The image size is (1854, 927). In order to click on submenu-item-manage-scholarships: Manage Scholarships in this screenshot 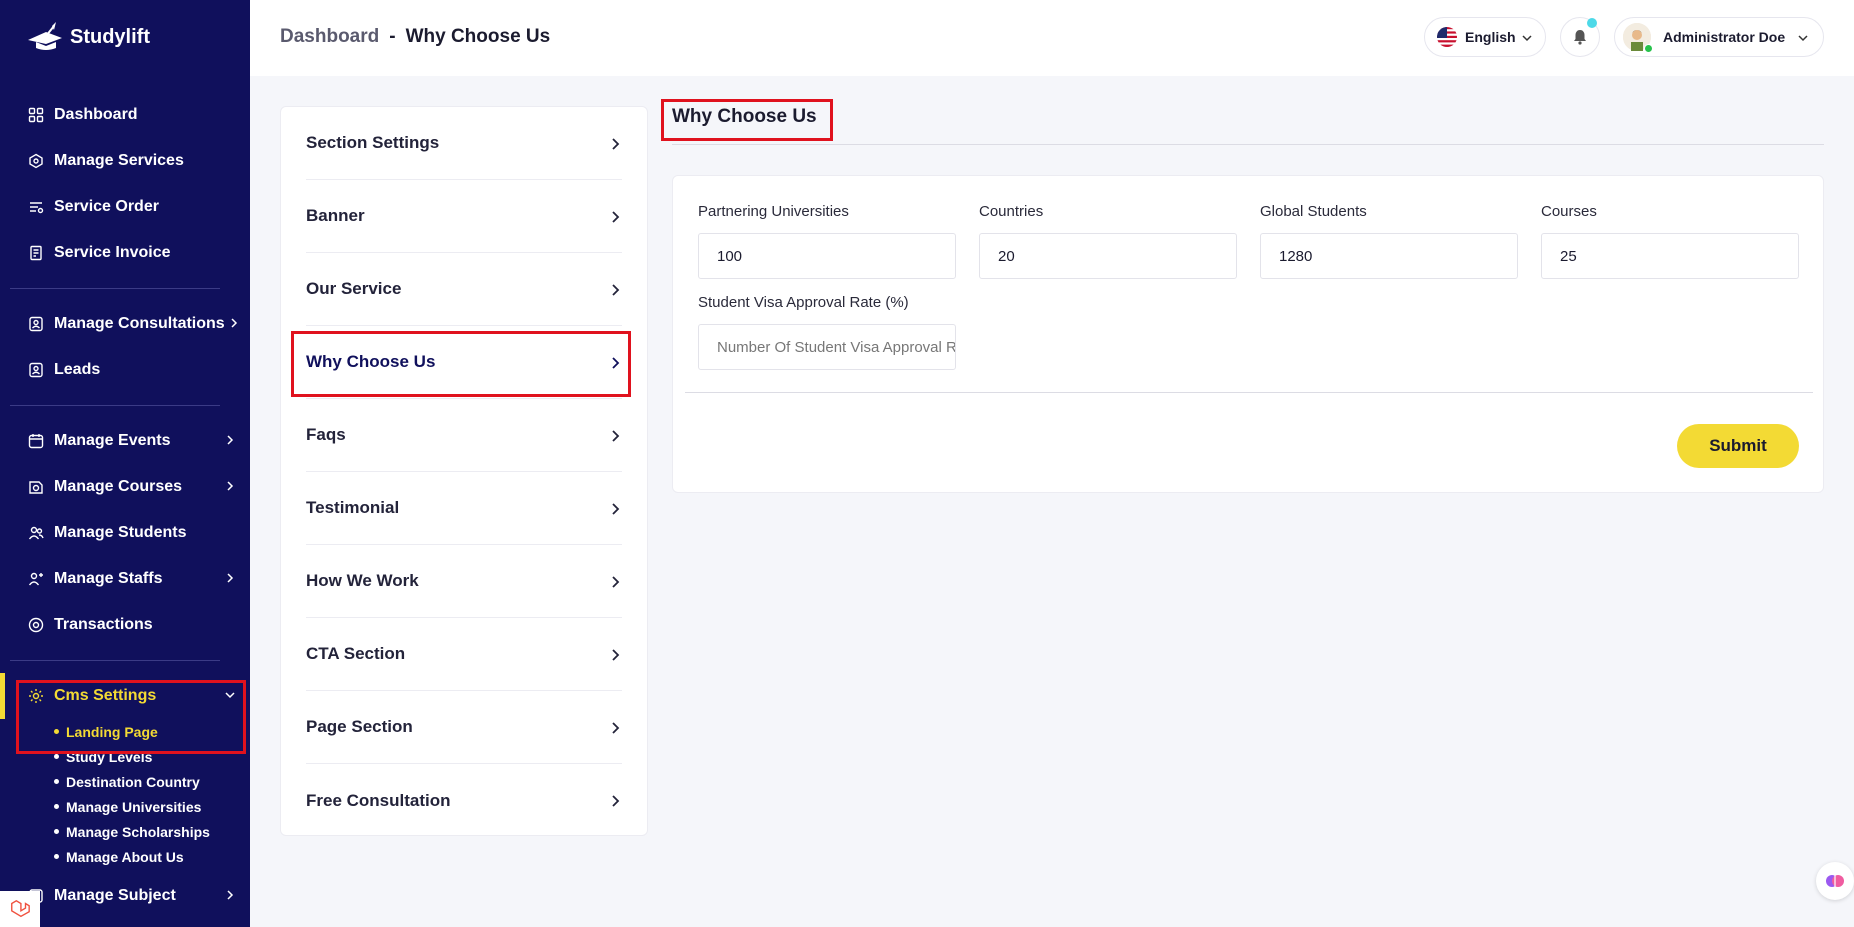, I will do `click(152, 831)`.